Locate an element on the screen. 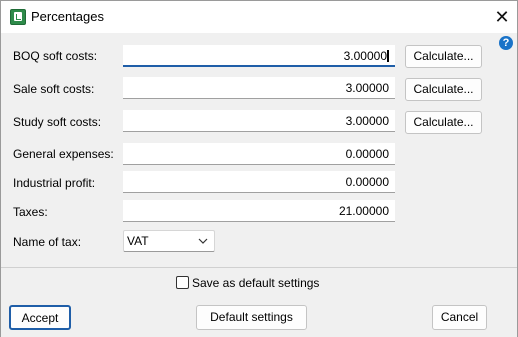 The height and width of the screenshot is (337, 518). name-of-tax-select: VAT is located at coordinates (169, 241).